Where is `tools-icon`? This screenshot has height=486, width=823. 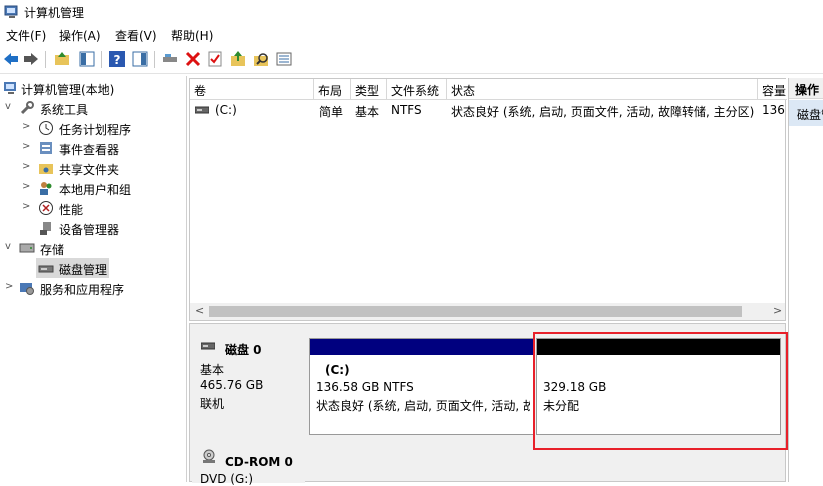 tools-icon is located at coordinates (27, 108).